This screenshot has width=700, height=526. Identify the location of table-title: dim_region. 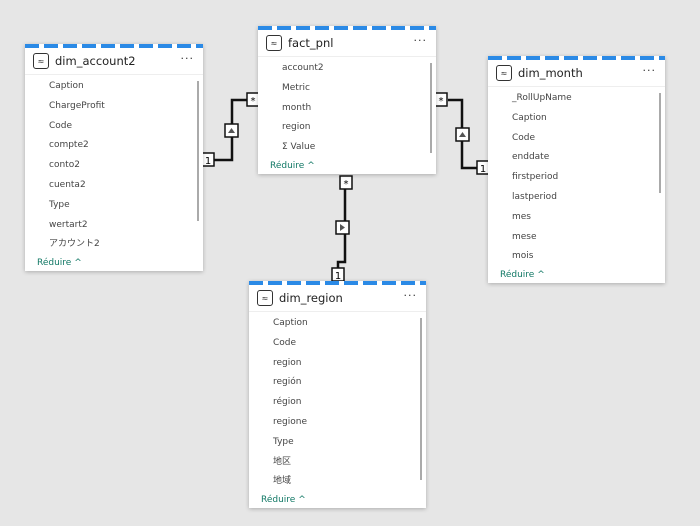
(311, 298).